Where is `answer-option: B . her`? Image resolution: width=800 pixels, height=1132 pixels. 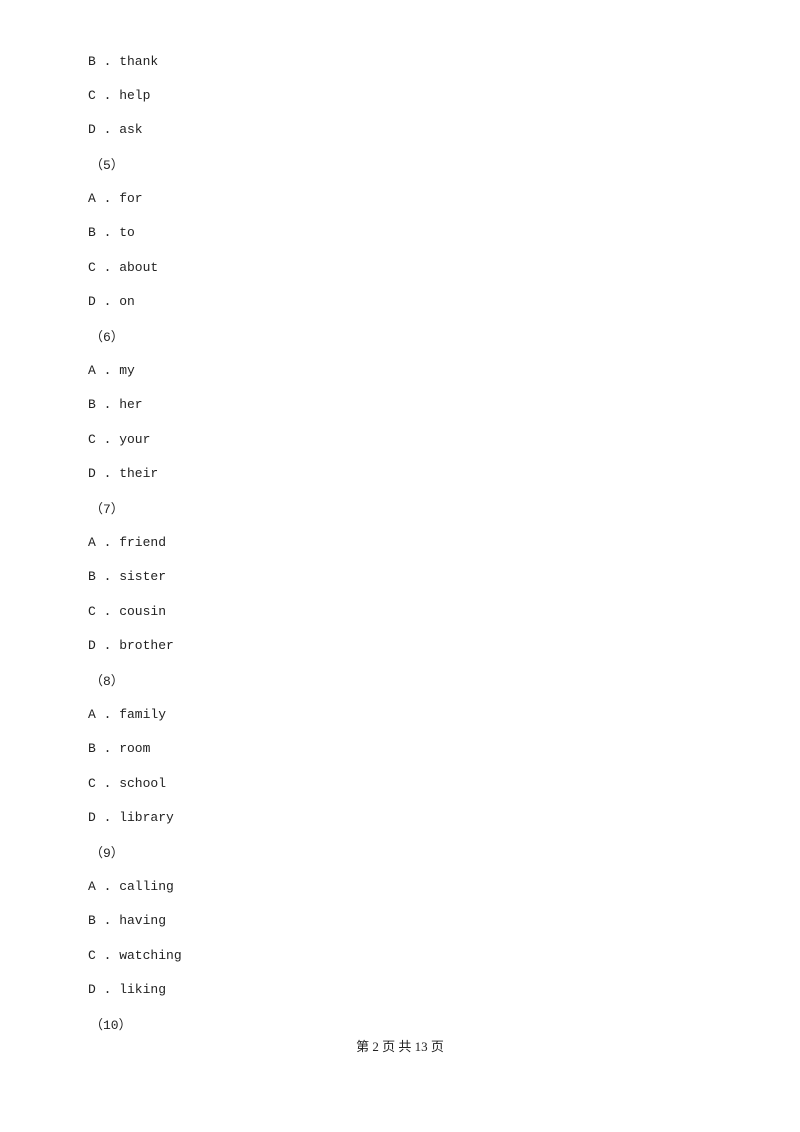 answer-option: B . her is located at coordinates (115, 404).